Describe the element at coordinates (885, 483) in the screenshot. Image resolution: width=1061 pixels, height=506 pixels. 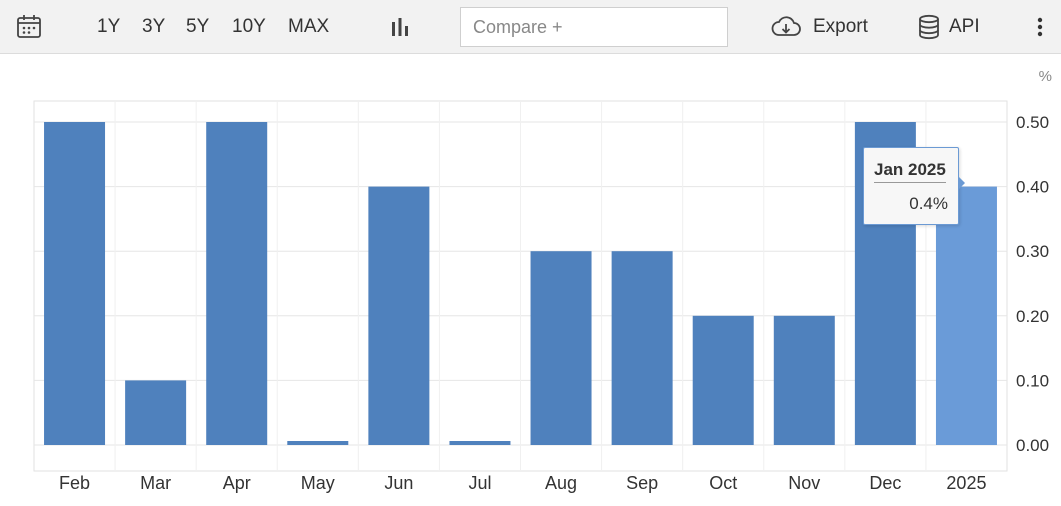
I see `x-tick-label: Dec` at that location.